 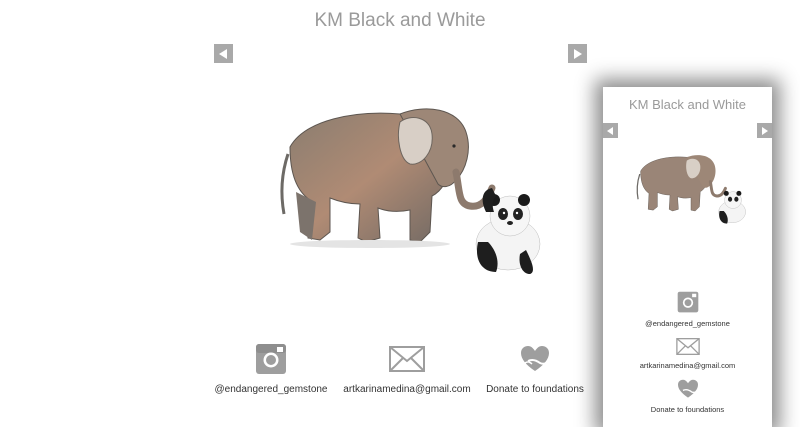 I want to click on mobile-next-image-button, so click(x=764, y=130).